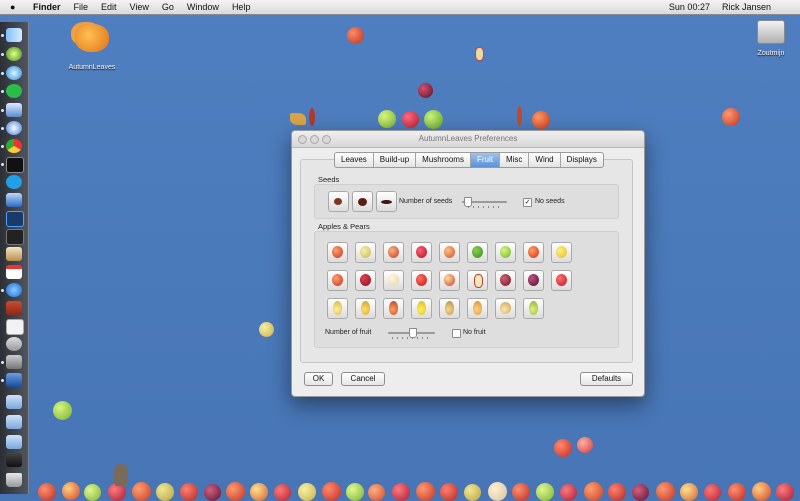  Describe the element at coordinates (14, 290) in the screenshot. I see `app-store-icon` at that location.